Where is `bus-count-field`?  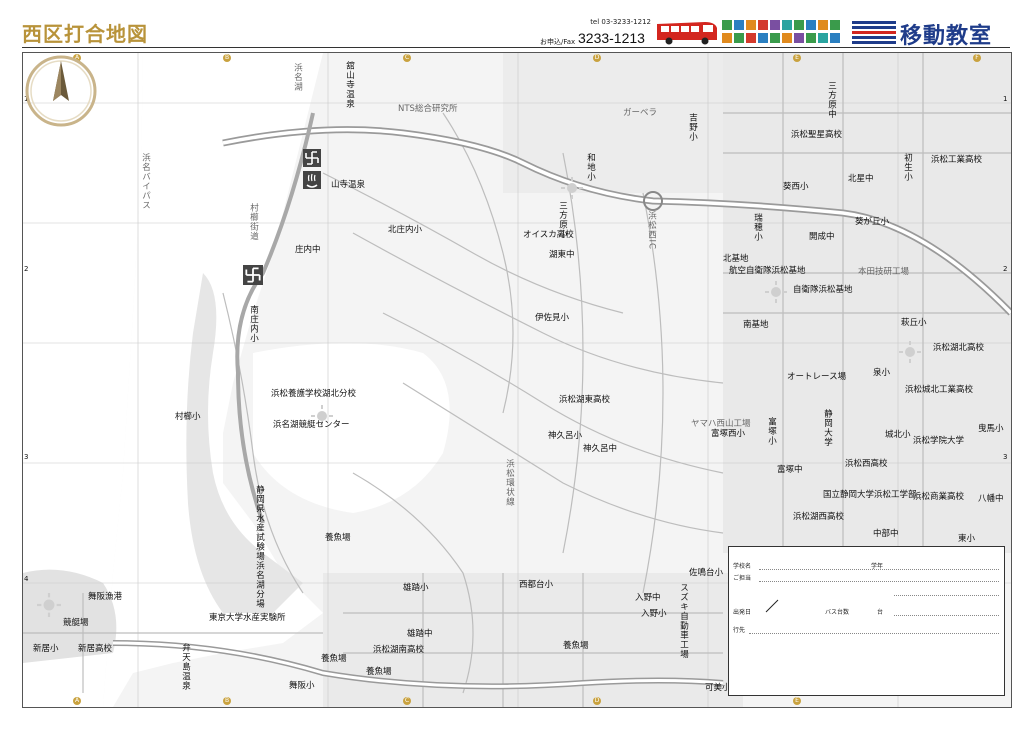 bus-count-field is located at coordinates (946, 615).